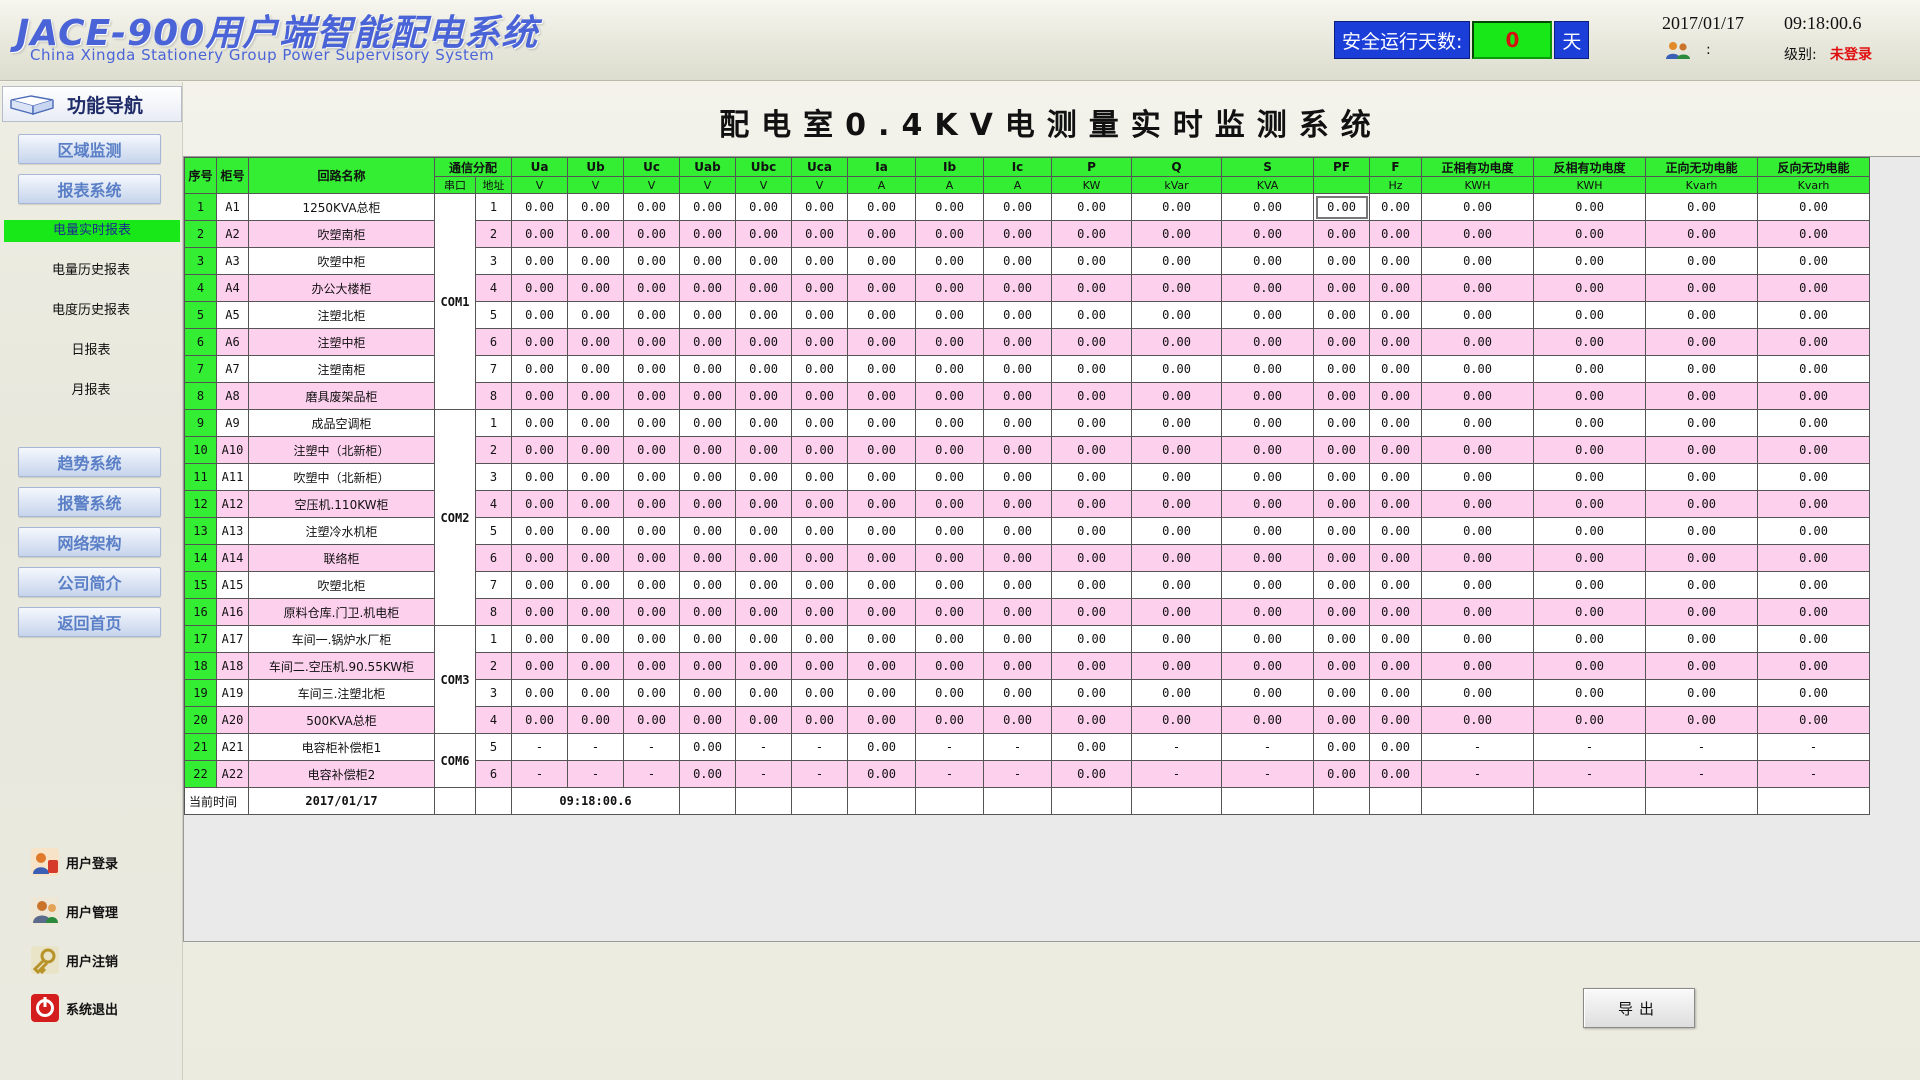 Image resolution: width=1920 pixels, height=1080 pixels. Describe the element at coordinates (1590, 774) in the screenshot. I see `value-cell: -` at that location.